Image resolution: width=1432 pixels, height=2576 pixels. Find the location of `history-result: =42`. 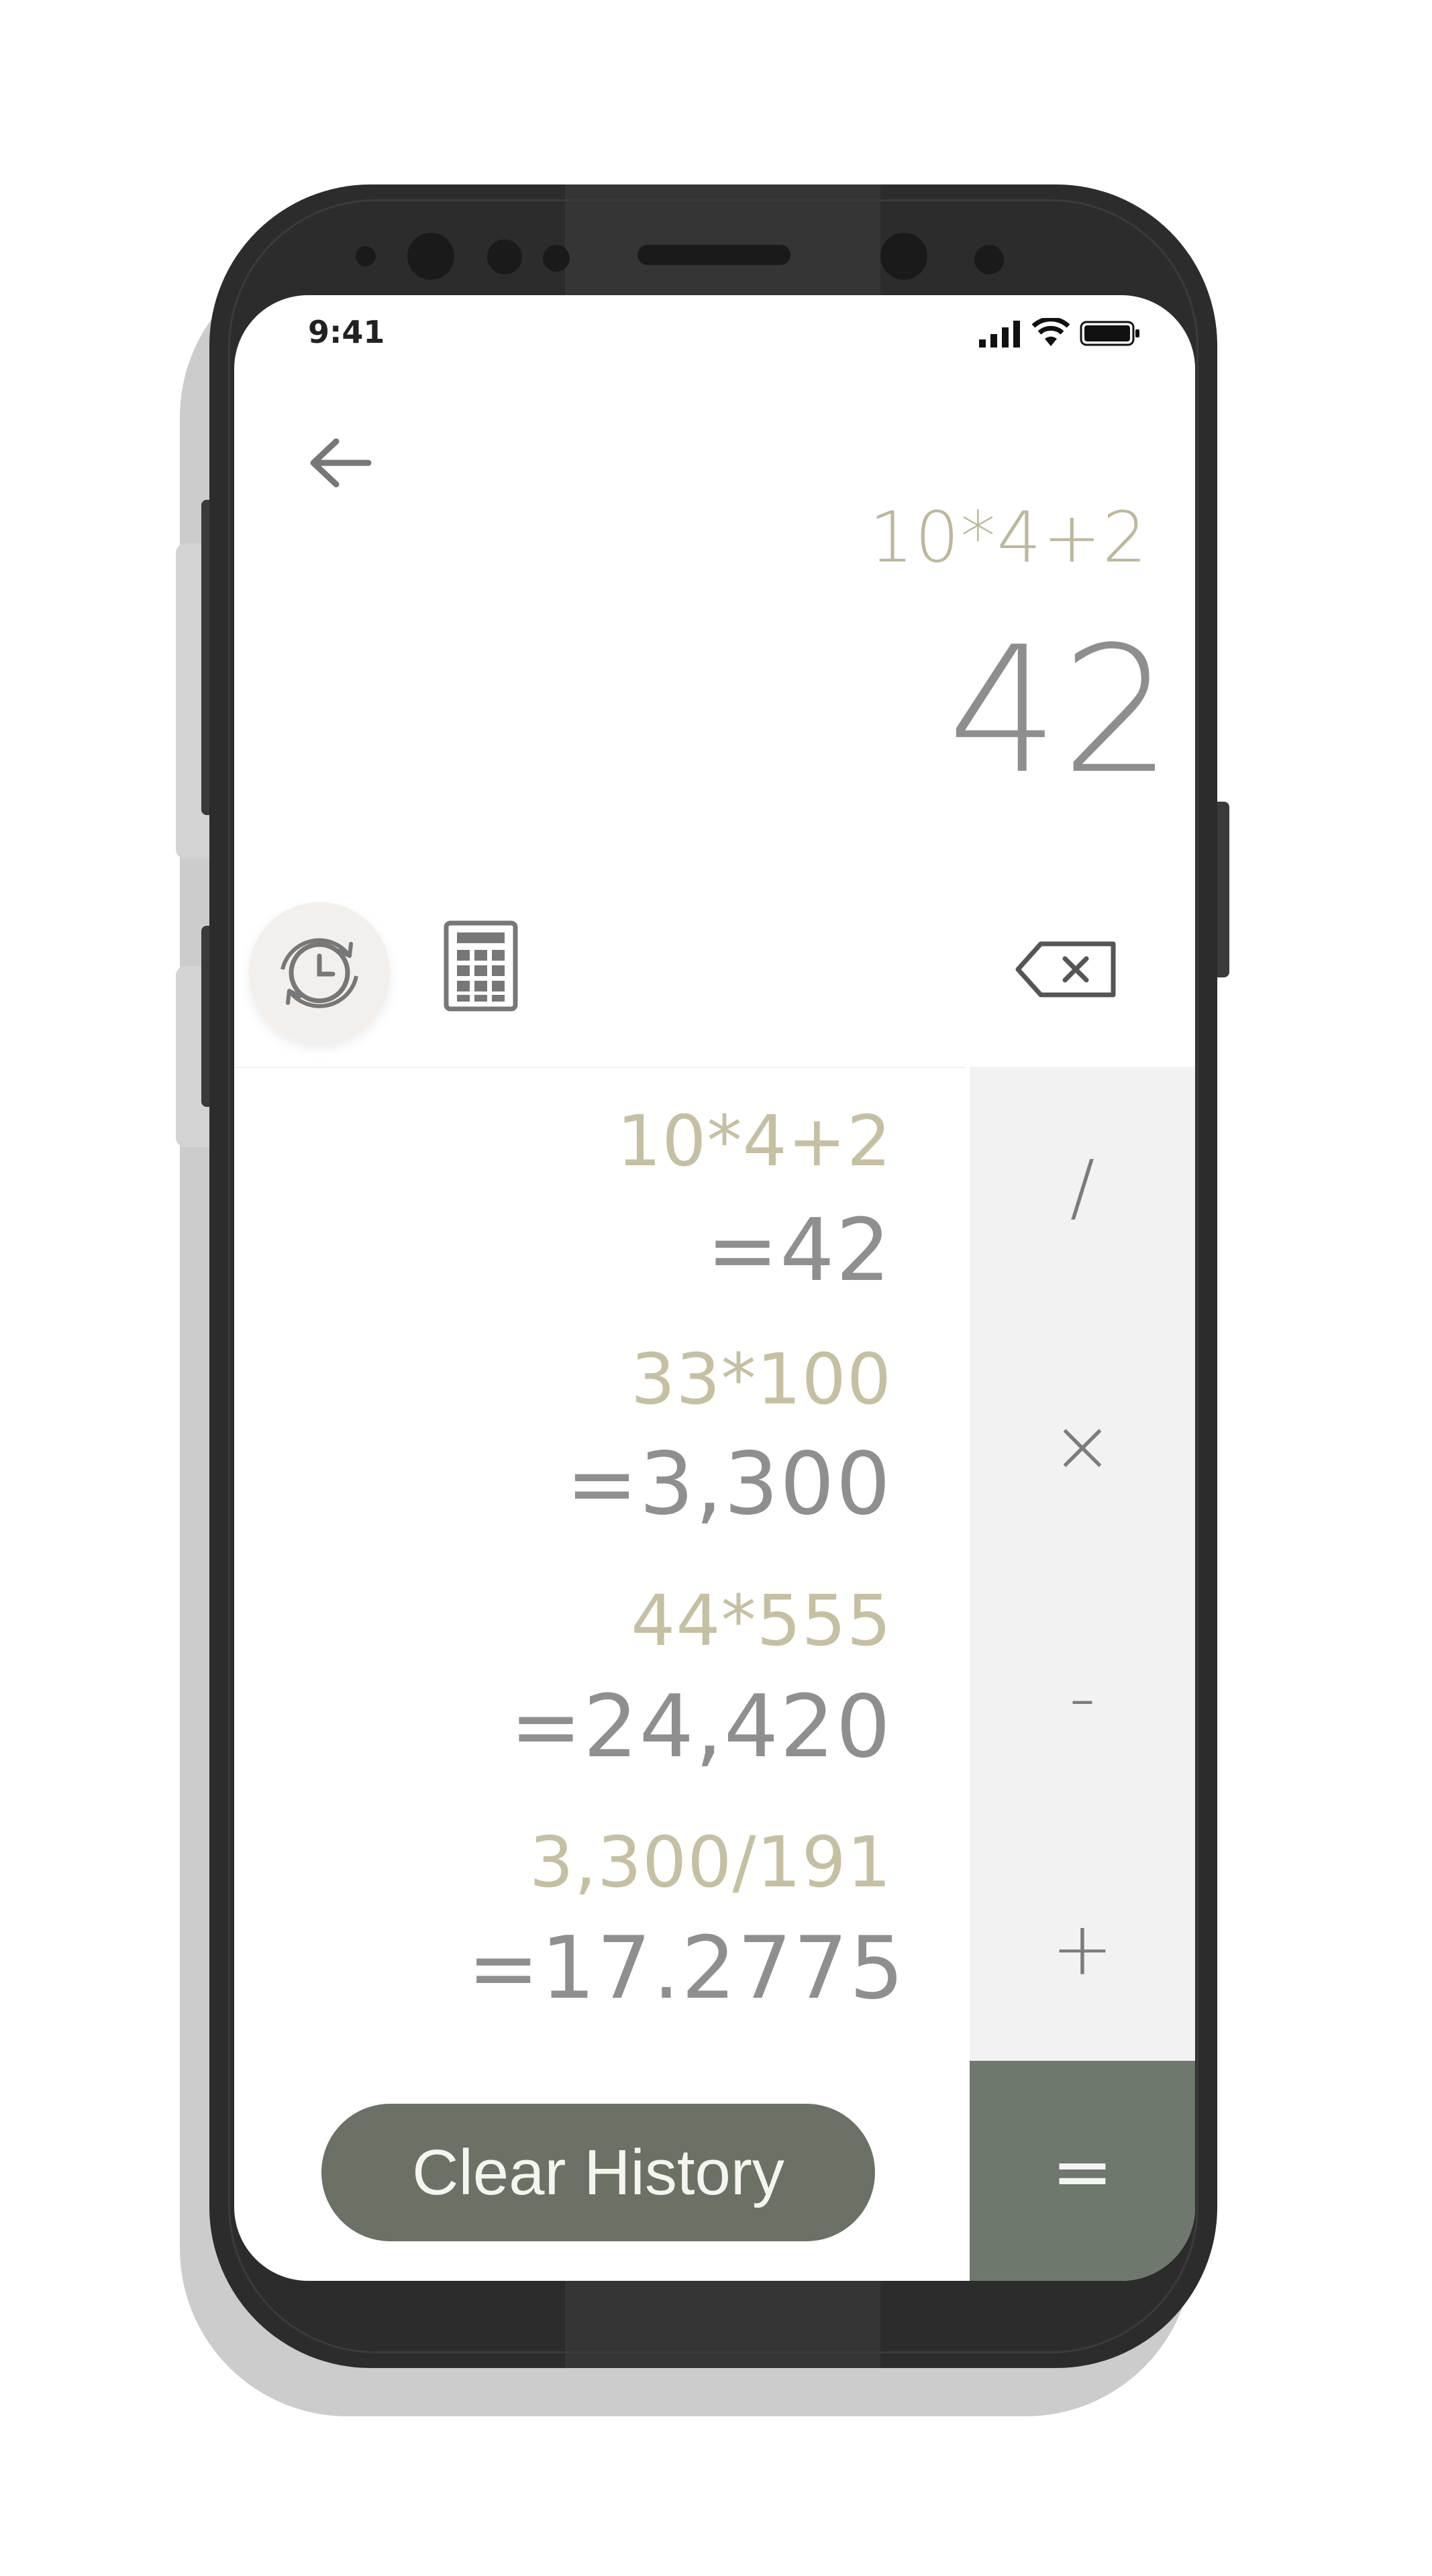

history-result: =42 is located at coordinates (799, 1251).